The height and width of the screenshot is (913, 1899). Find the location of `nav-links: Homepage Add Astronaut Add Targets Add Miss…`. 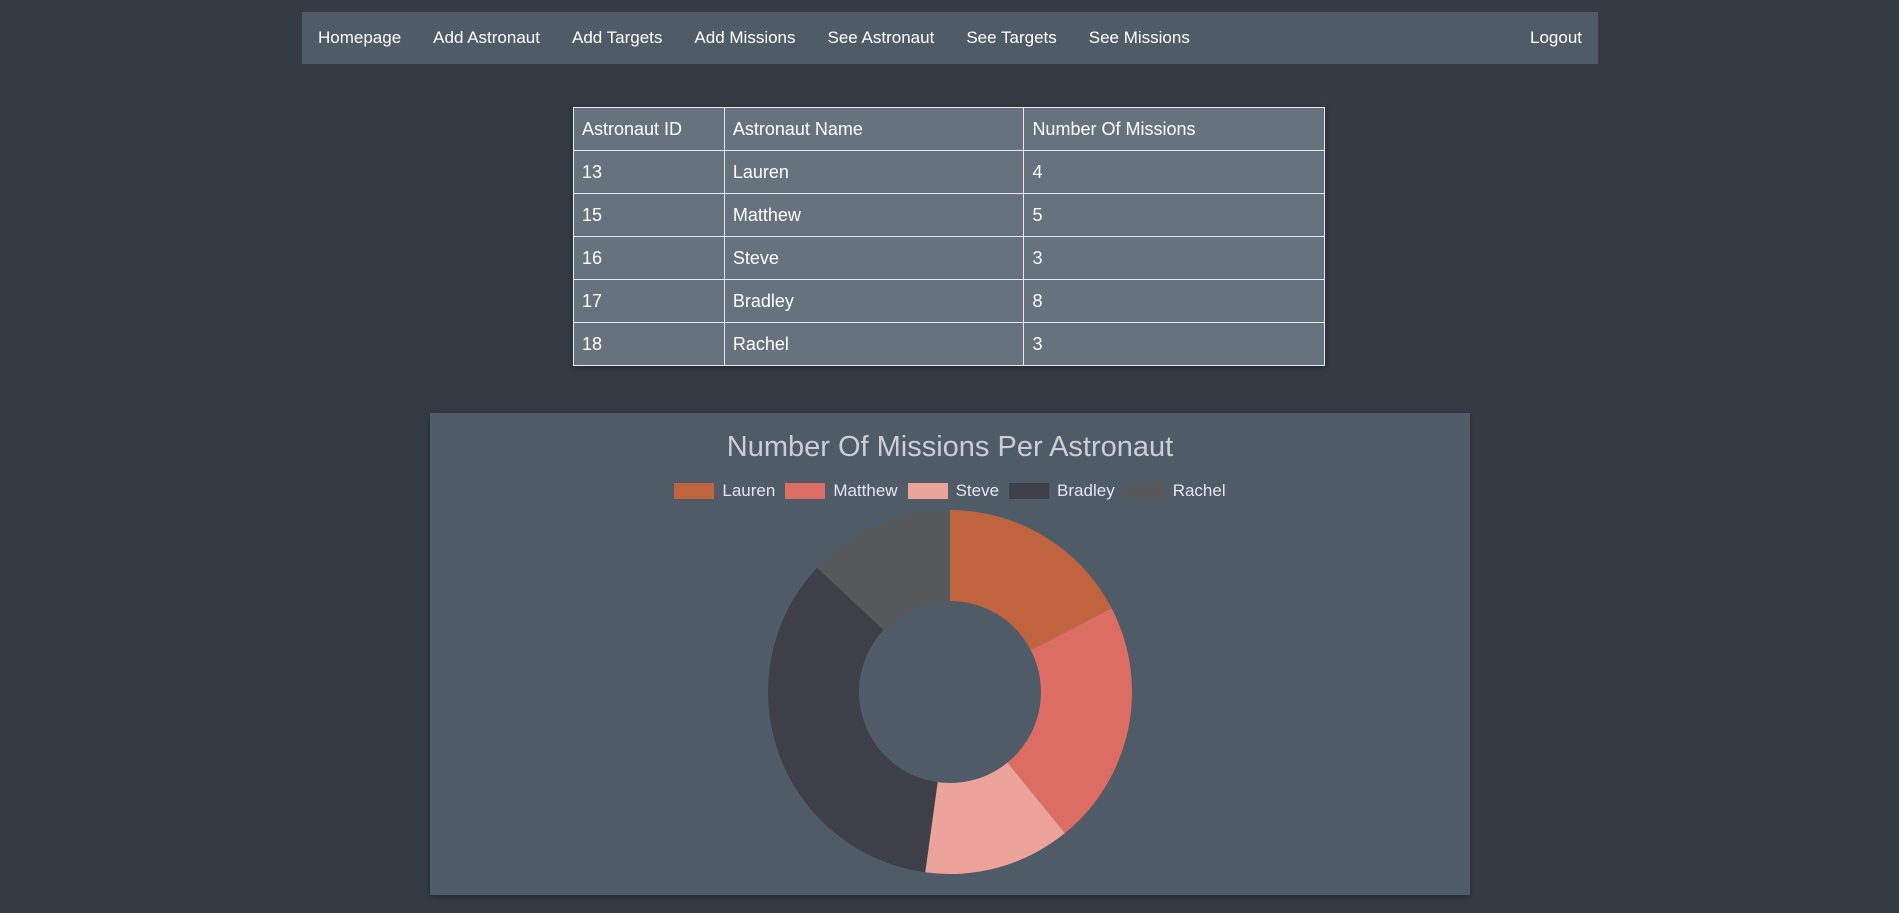

nav-links: Homepage Add Astronaut Add Targets Add Miss… is located at coordinates (924, 38).